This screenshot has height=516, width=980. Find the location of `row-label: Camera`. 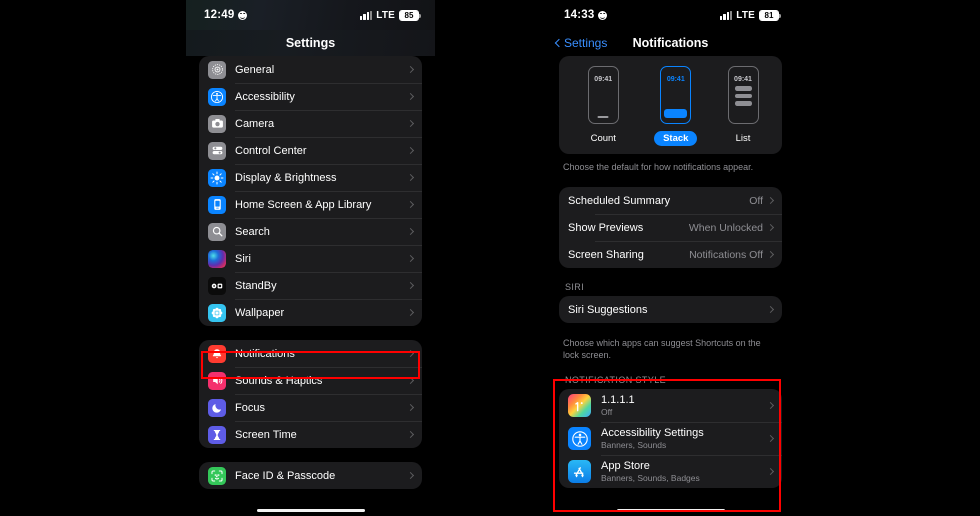

row-label: Camera is located at coordinates (255, 123).